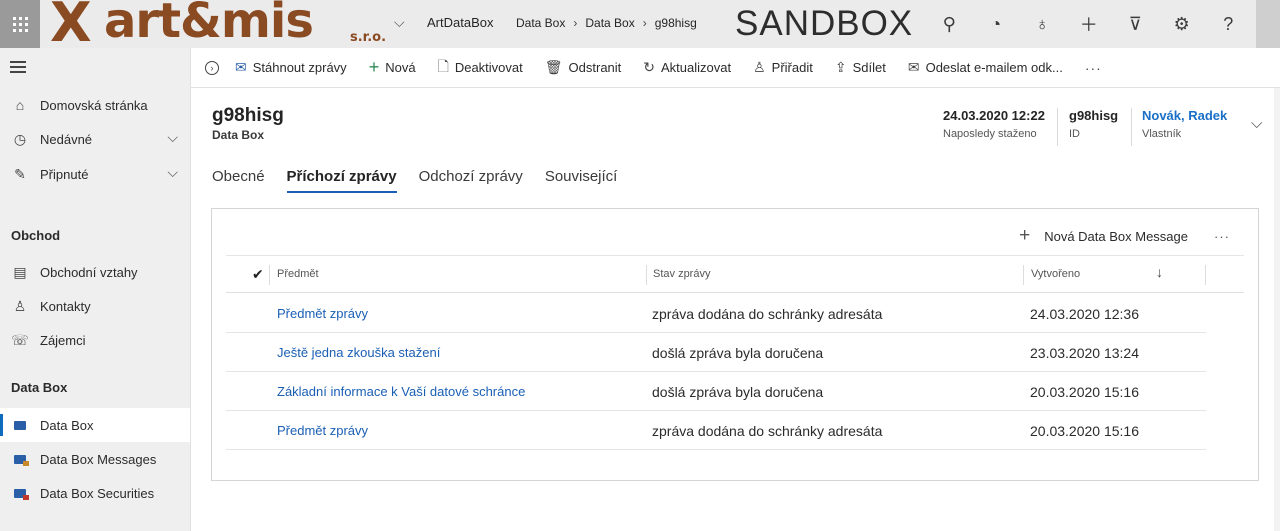  What do you see at coordinates (238, 135) in the screenshot?
I see `record-entity: Data Box` at bounding box center [238, 135].